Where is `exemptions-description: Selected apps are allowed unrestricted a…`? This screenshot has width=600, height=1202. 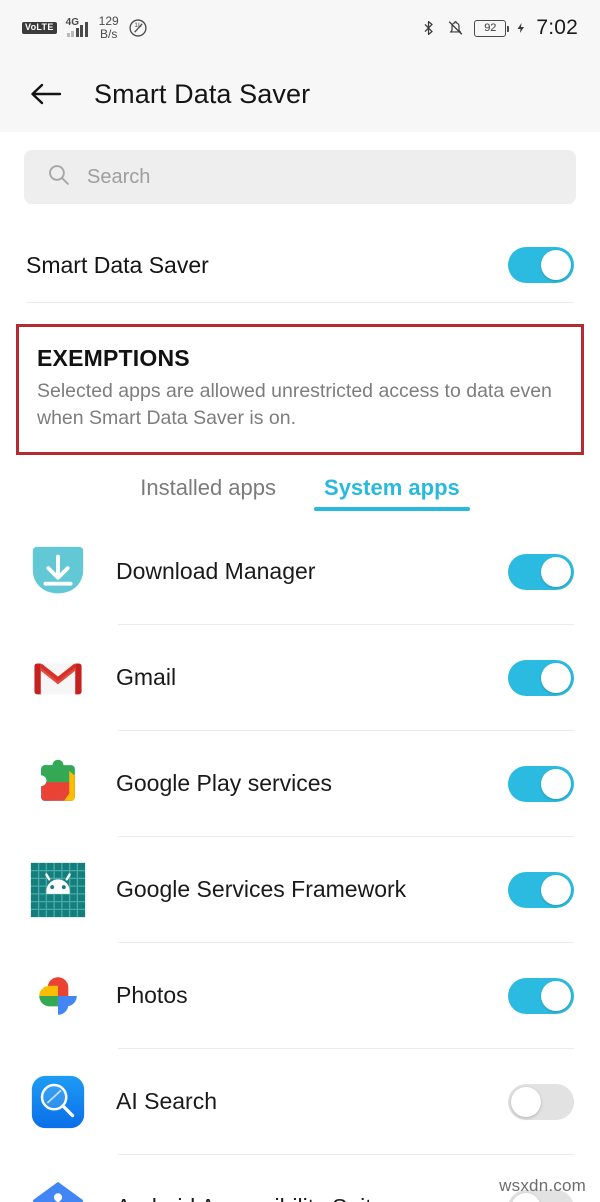
exemptions-description: Selected apps are allowed unrestricted a… is located at coordinates (294, 404).